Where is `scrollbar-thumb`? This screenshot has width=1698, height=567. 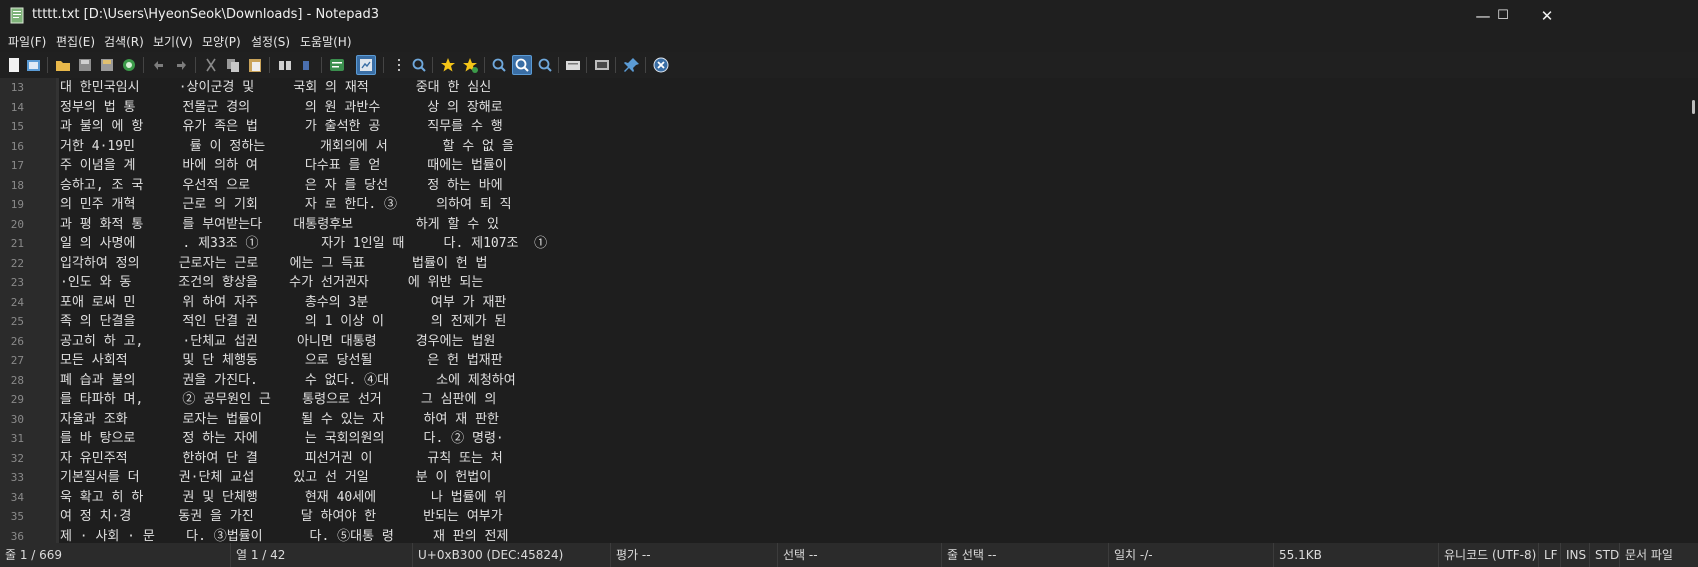 scrollbar-thumb is located at coordinates (1693, 107).